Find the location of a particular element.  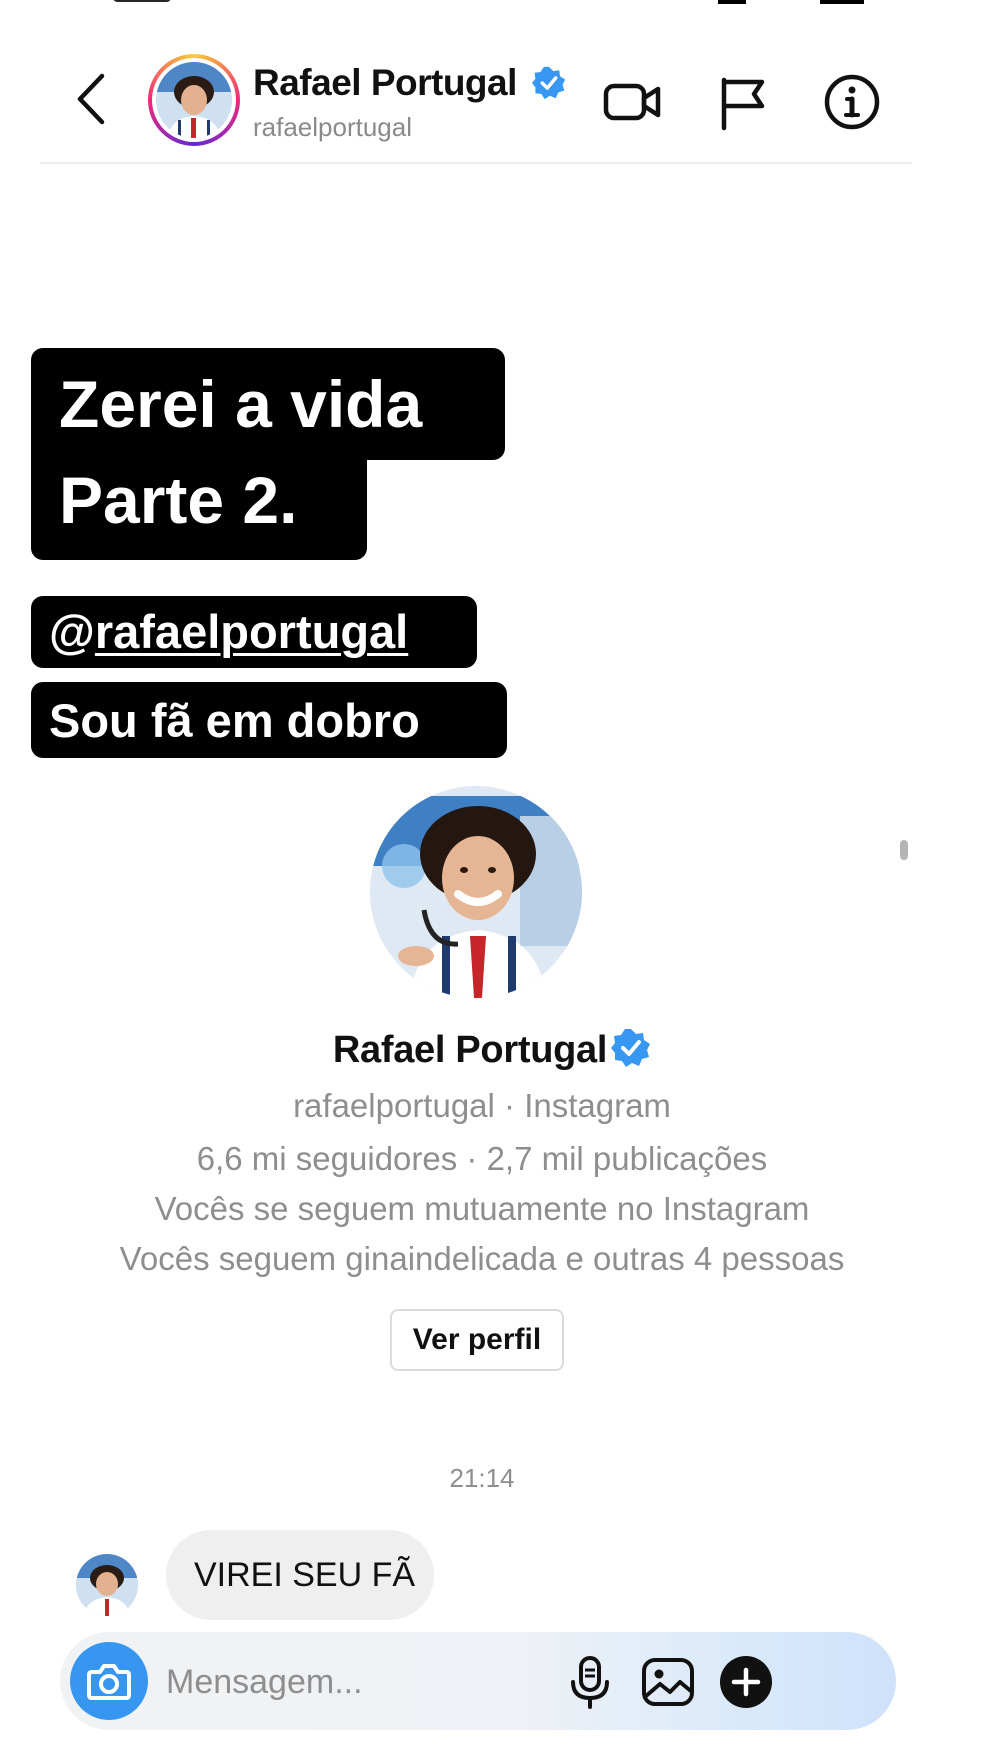

flag-icon is located at coordinates (743, 104).